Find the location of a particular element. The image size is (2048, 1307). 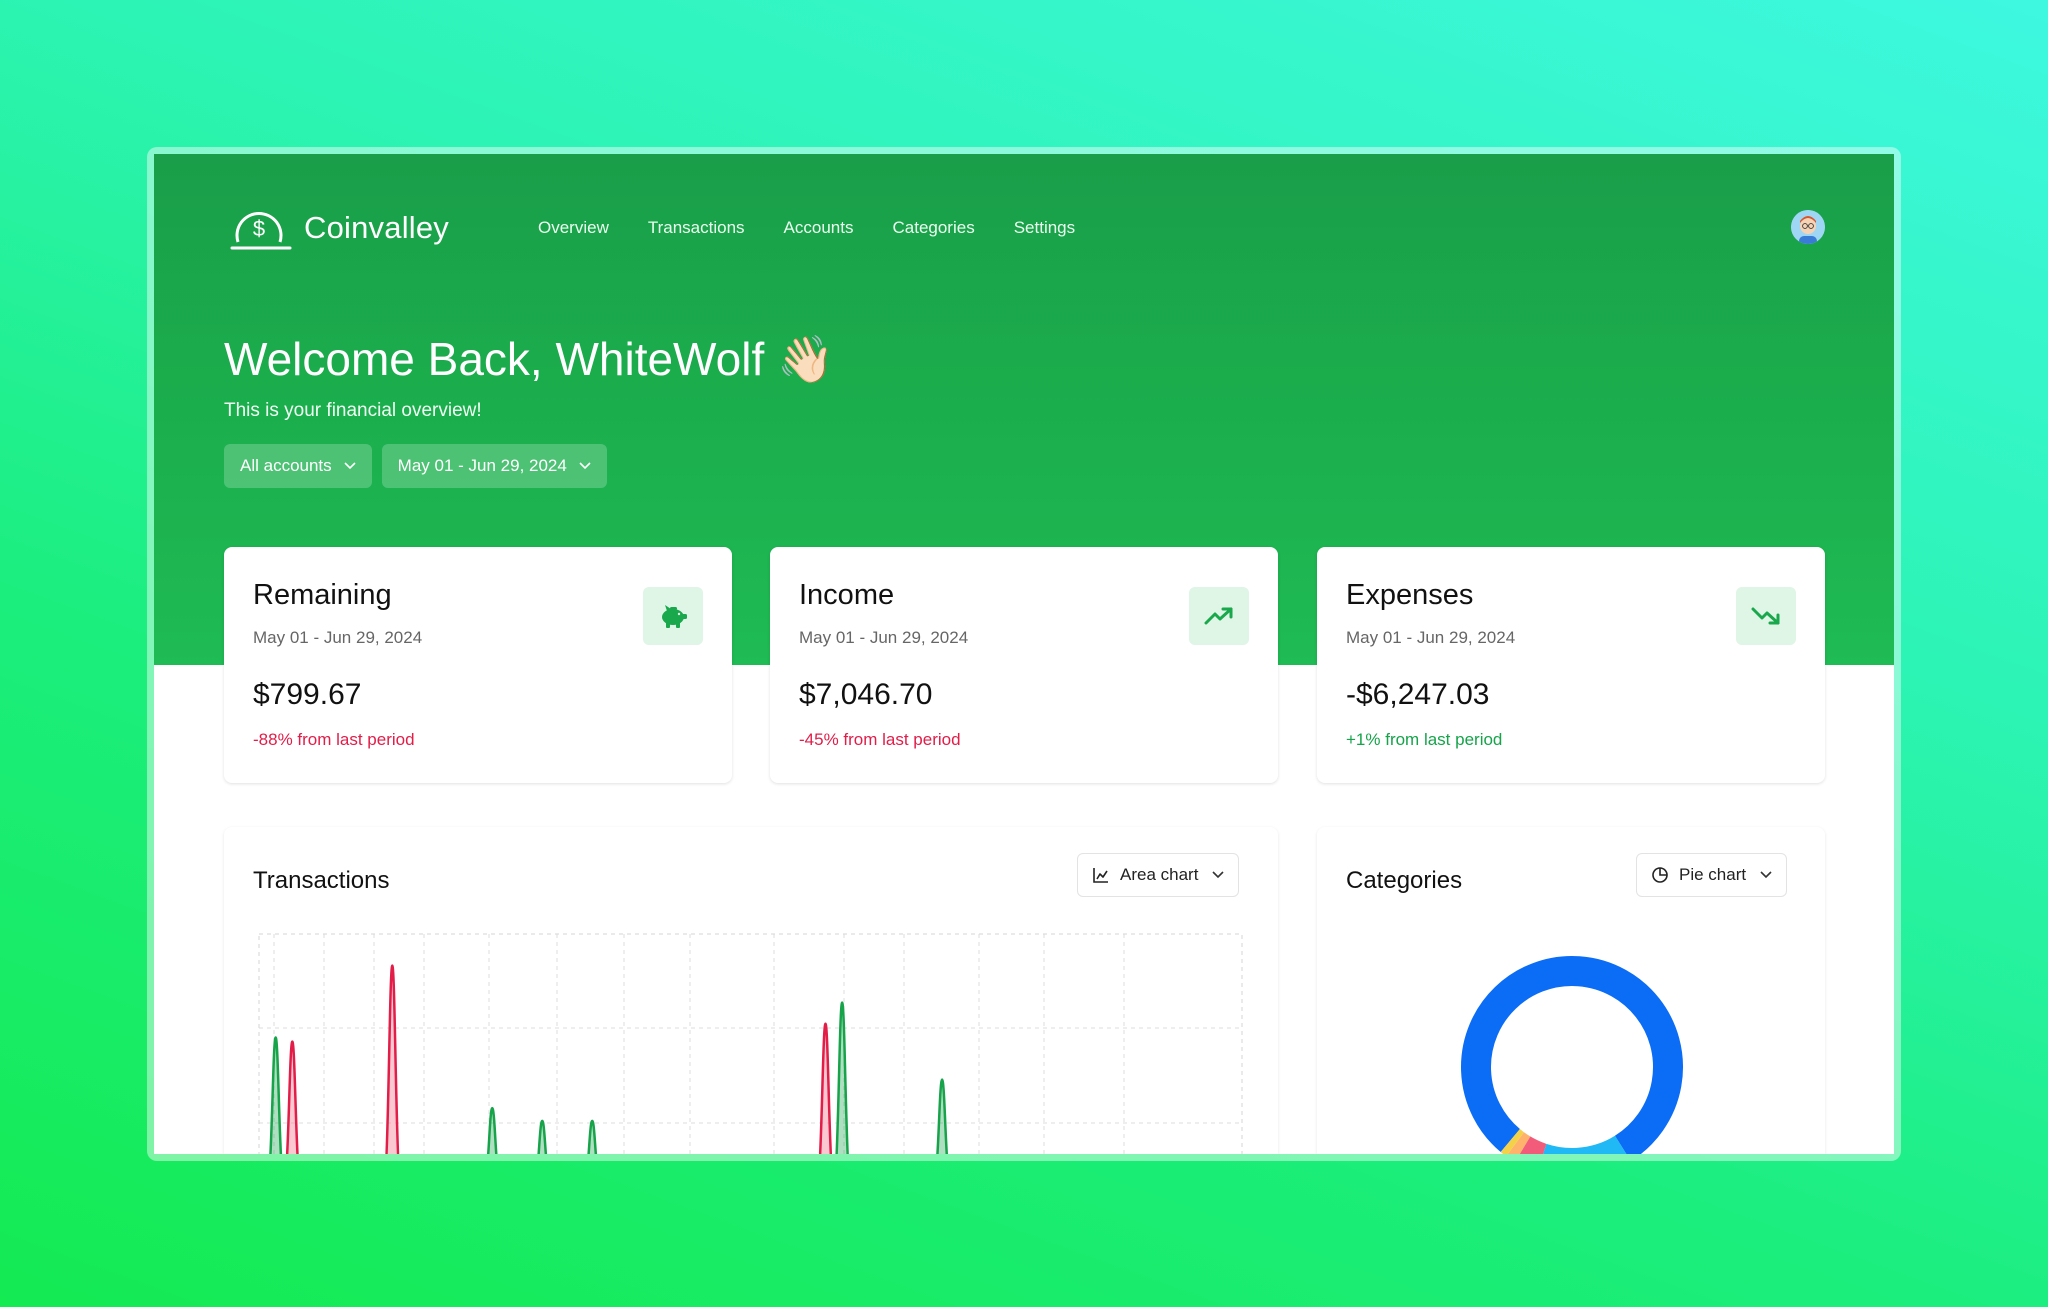

card-value: $799.67 is located at coordinates (307, 694).